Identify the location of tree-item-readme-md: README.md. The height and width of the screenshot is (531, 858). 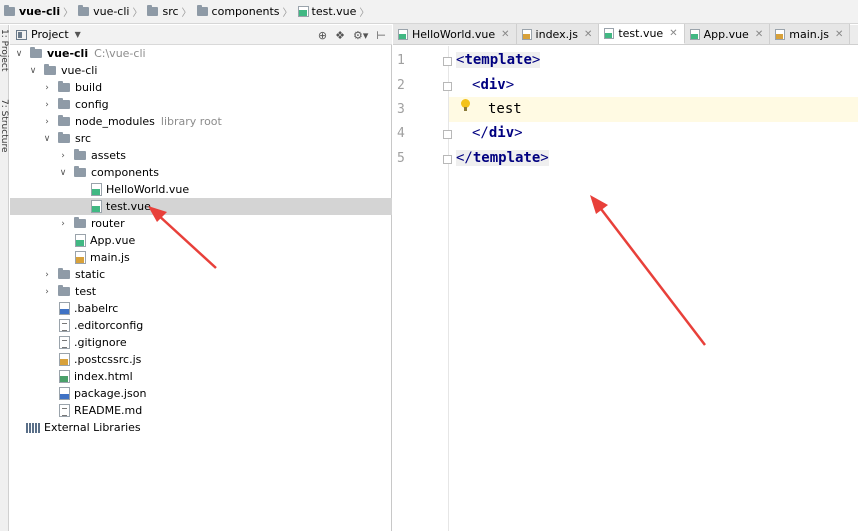
(201, 410).